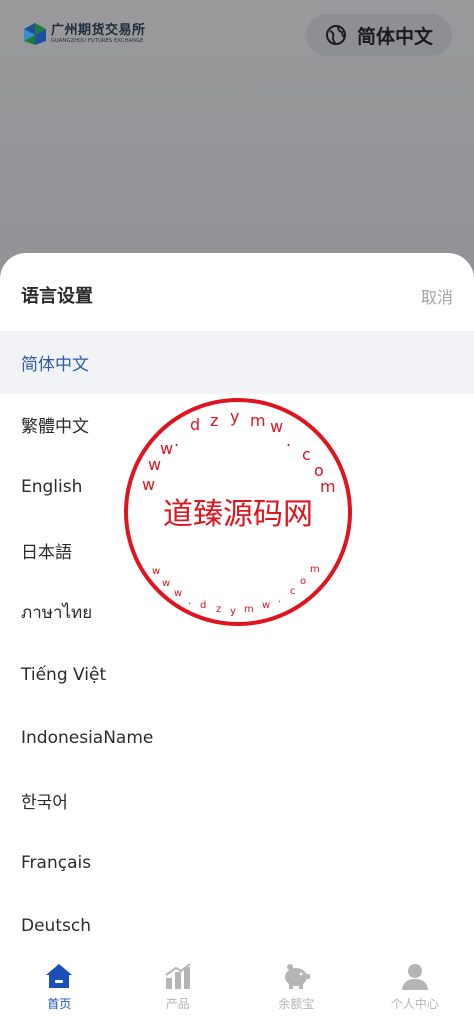 The height and width of the screenshot is (1024, 474). I want to click on exchange-logo: 广州期货交易所 GUANGZHOU FUTURES EXCHANGE, so click(84, 34).